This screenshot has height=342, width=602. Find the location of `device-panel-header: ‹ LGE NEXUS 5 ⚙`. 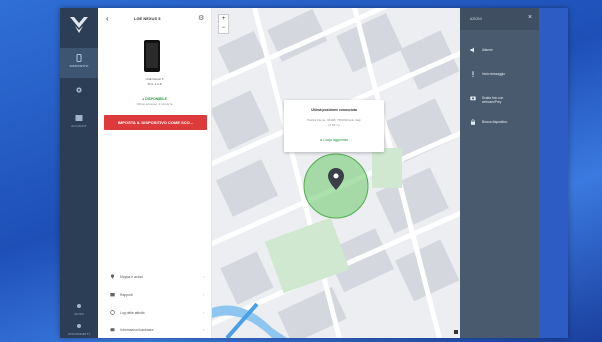

device-panel-header: ‹ LGE NEXUS 5 ⚙ is located at coordinates (154, 19).